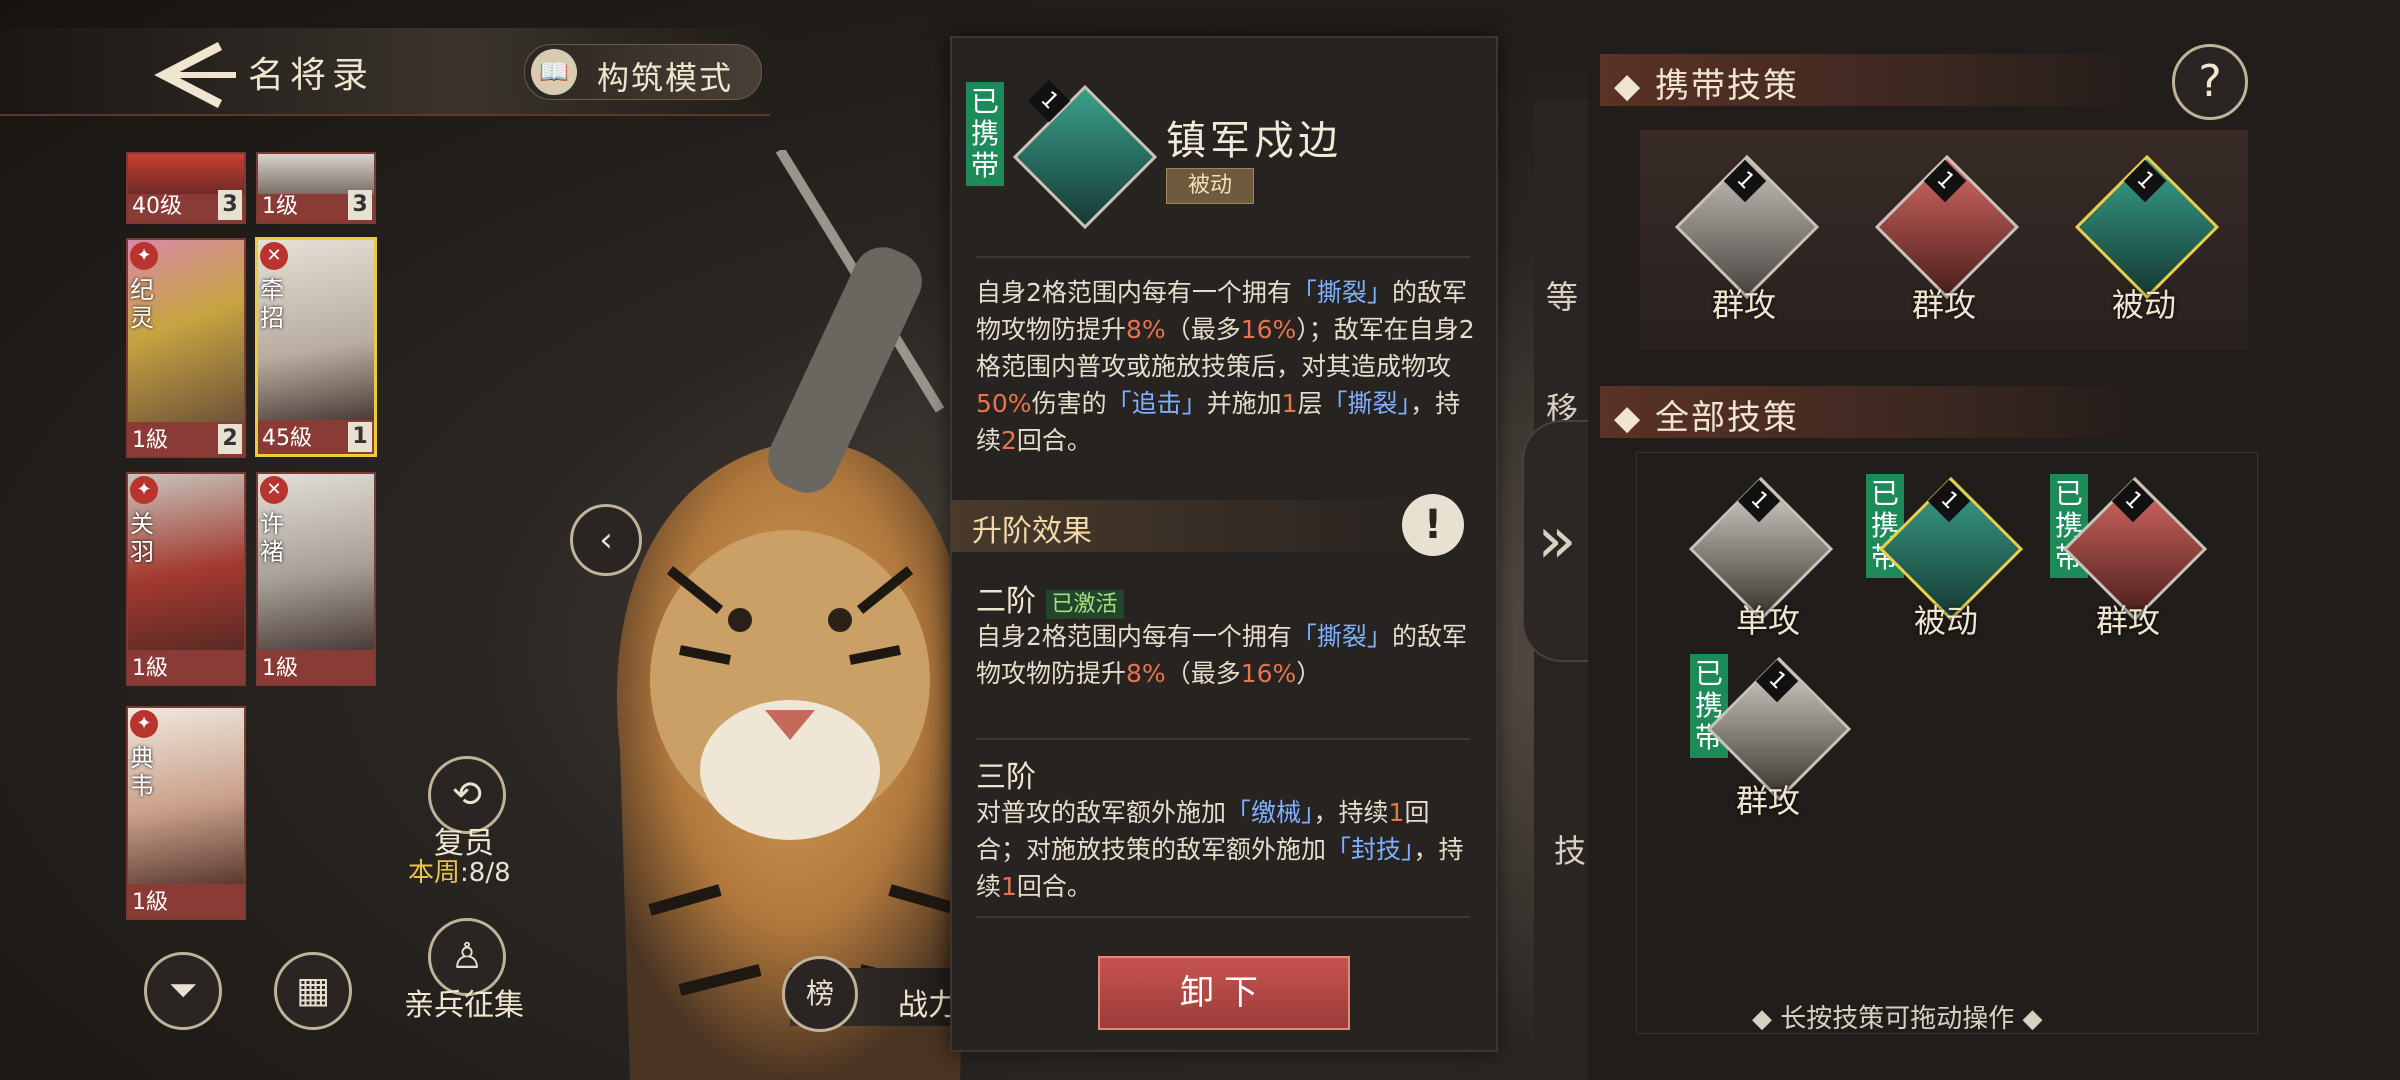 The height and width of the screenshot is (1080, 2400). Describe the element at coordinates (316, 188) in the screenshot. I see `hero-card: 1级 3` at that location.